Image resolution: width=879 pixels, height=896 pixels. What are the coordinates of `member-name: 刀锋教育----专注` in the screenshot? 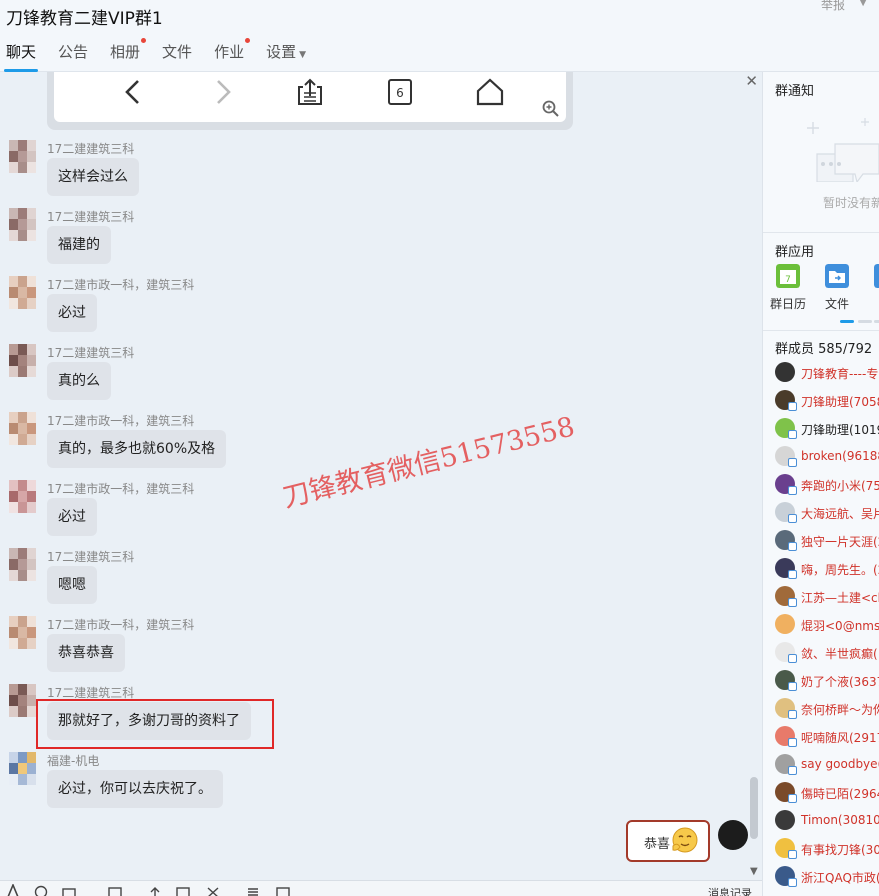 It's located at (840, 374).